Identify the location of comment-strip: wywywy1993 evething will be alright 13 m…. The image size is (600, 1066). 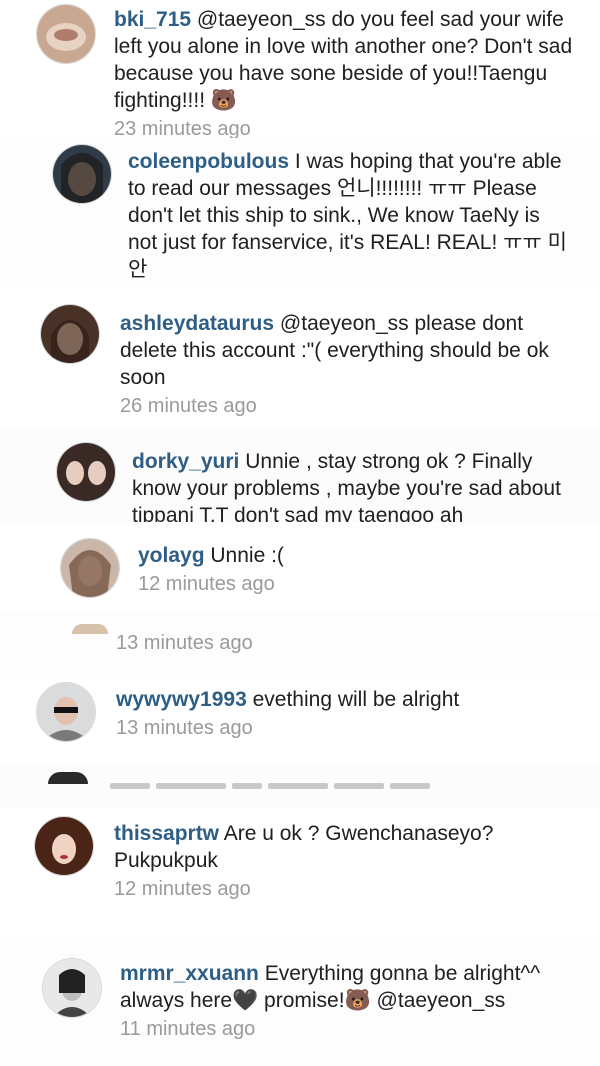
(300, 720).